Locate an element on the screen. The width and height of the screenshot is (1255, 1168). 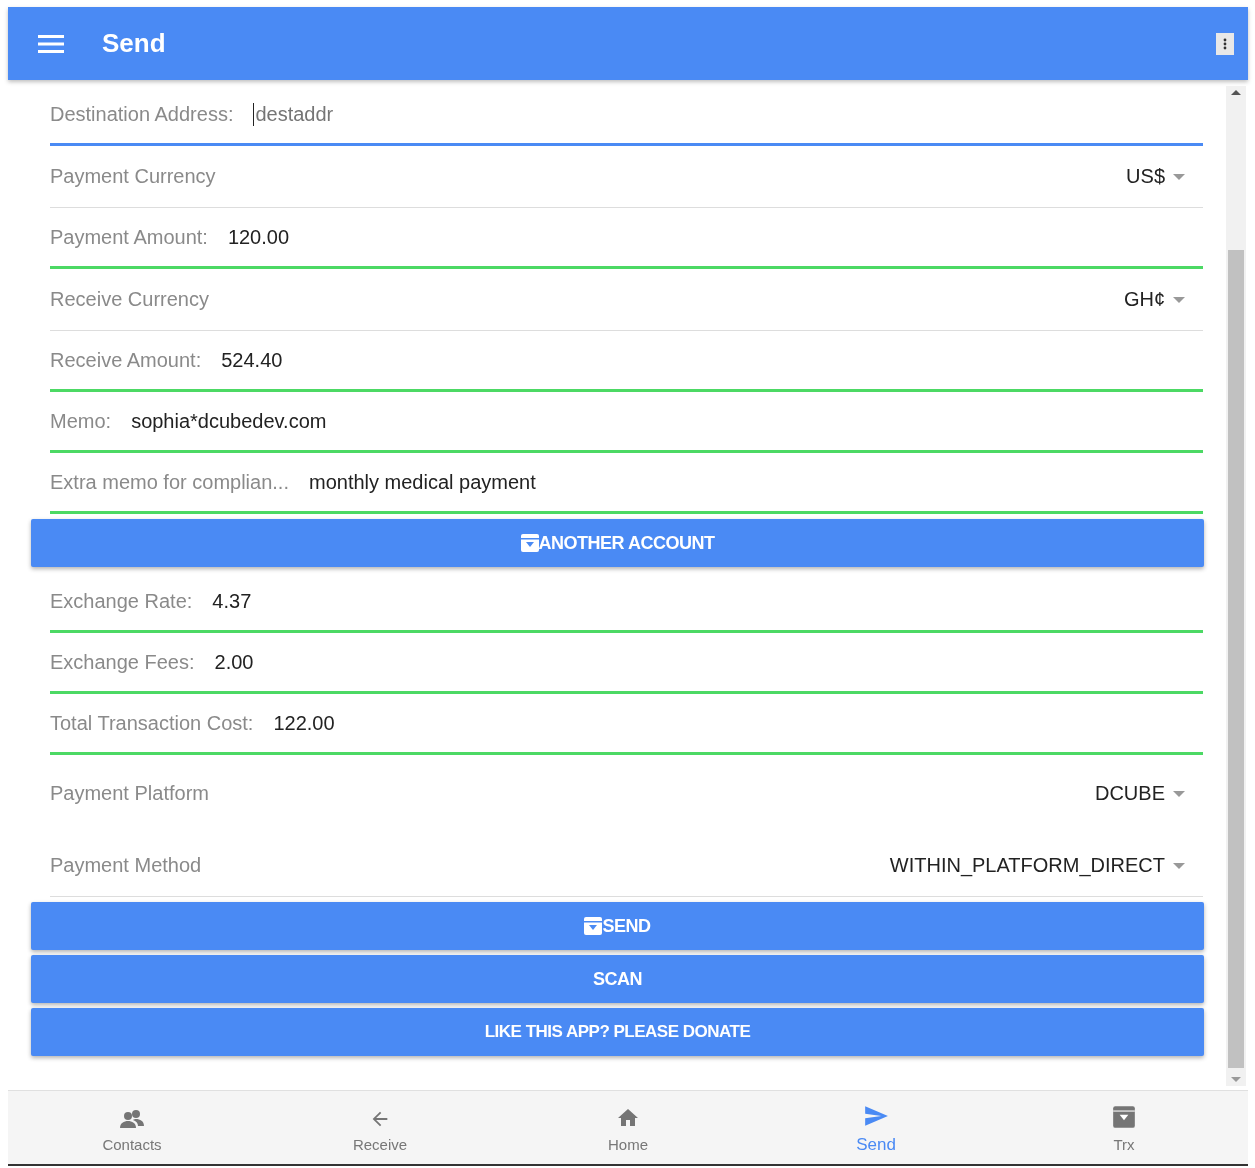
nav-tab: Home is located at coordinates (628, 1127).